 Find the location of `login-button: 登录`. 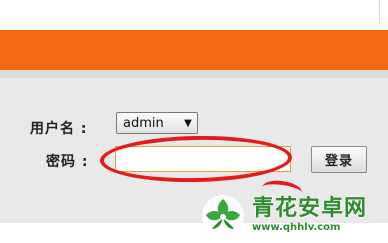

login-button: 登录 is located at coordinates (339, 159).